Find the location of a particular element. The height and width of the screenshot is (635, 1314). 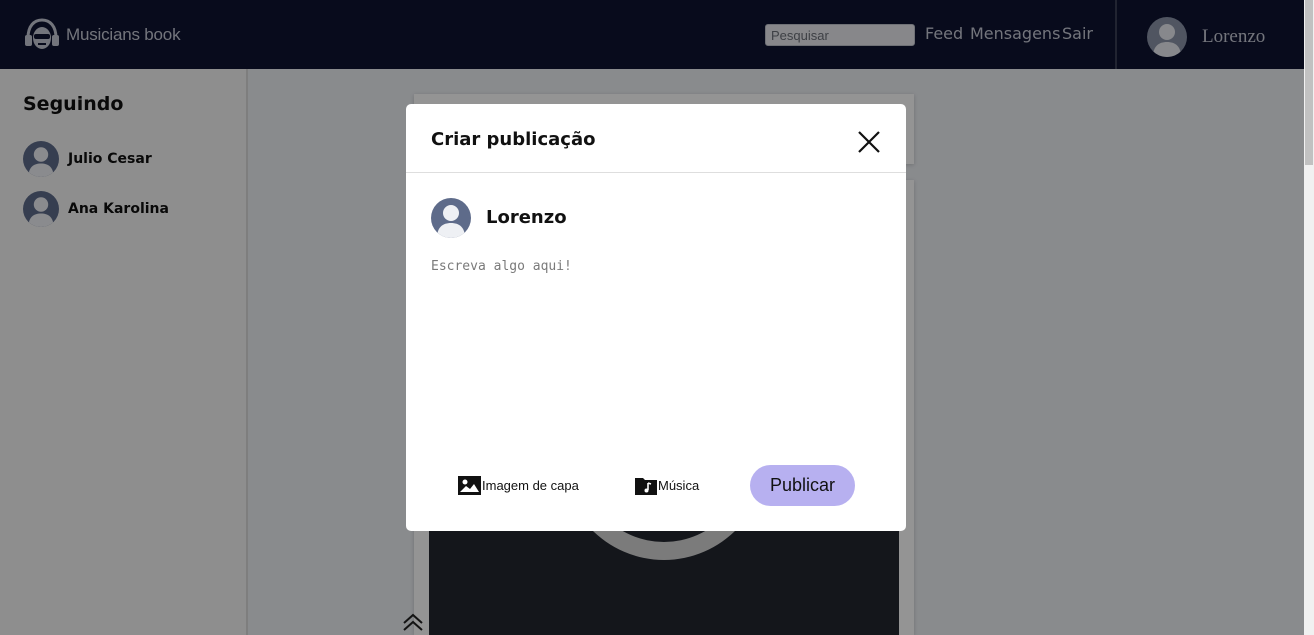

scrollbar-thumb is located at coordinates (1309, 82).